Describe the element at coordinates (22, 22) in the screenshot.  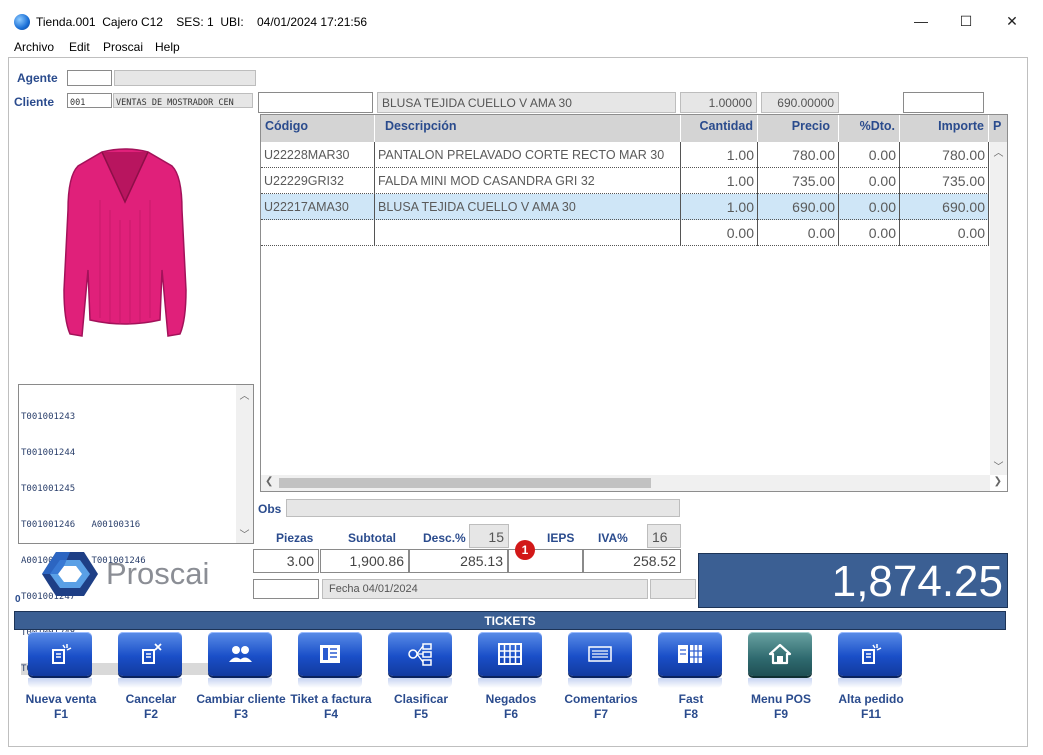
I see `app-globe-icon` at that location.